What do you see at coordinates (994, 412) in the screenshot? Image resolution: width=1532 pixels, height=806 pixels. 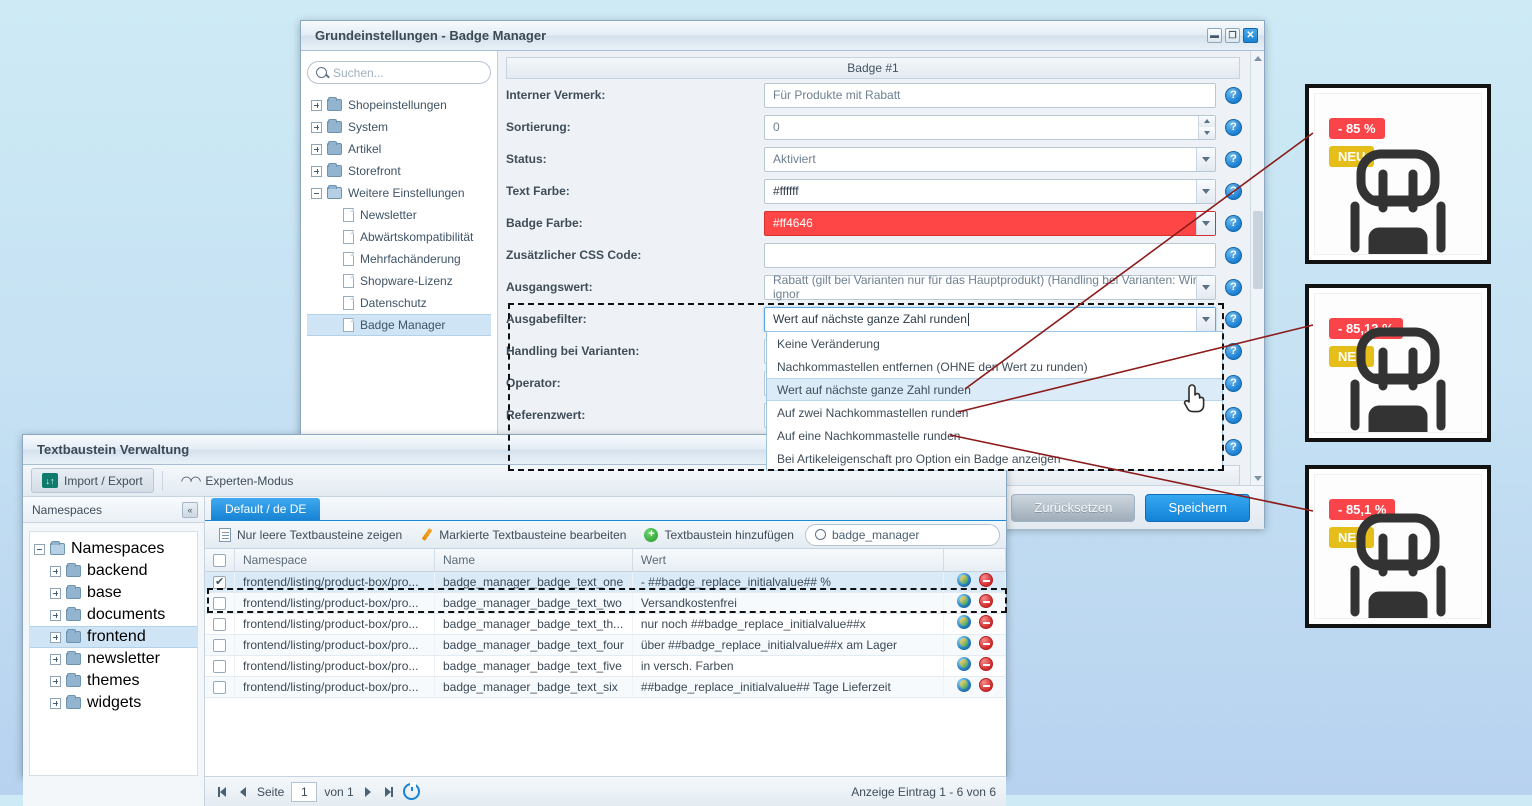 I see `dropdown-option-3: Auf zwei Nachkommastellen runden` at bounding box center [994, 412].